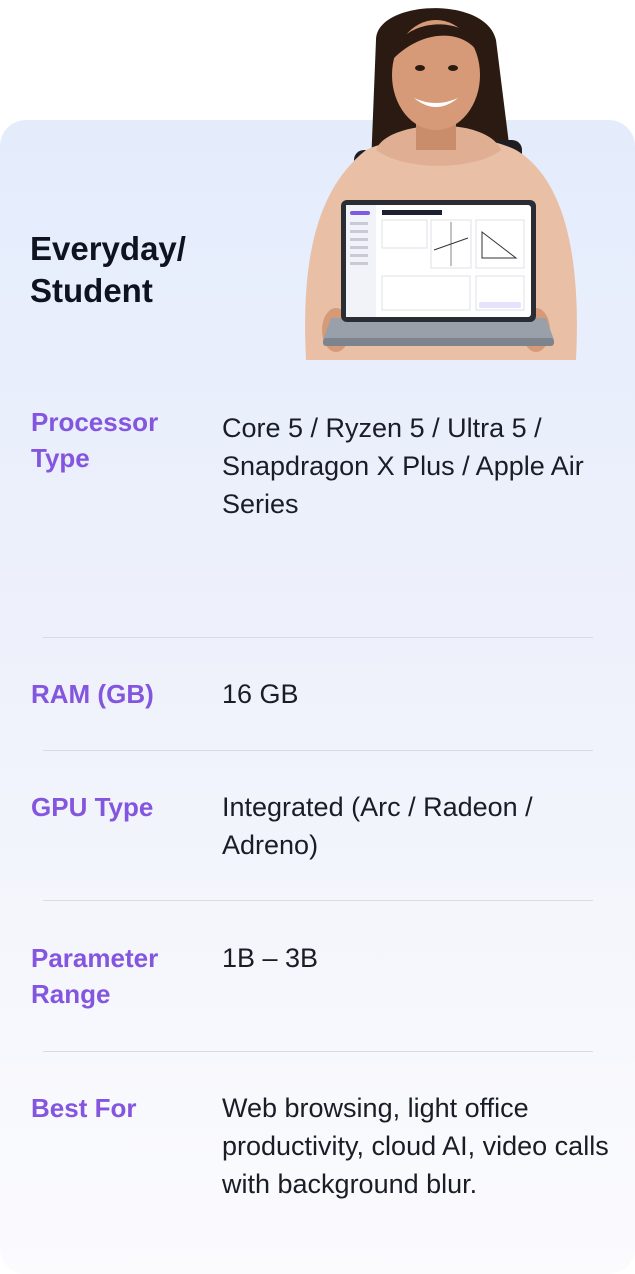 The width and height of the screenshot is (635, 1274). Describe the element at coordinates (260, 694) in the screenshot. I see `spec-value: 16 GB` at that location.